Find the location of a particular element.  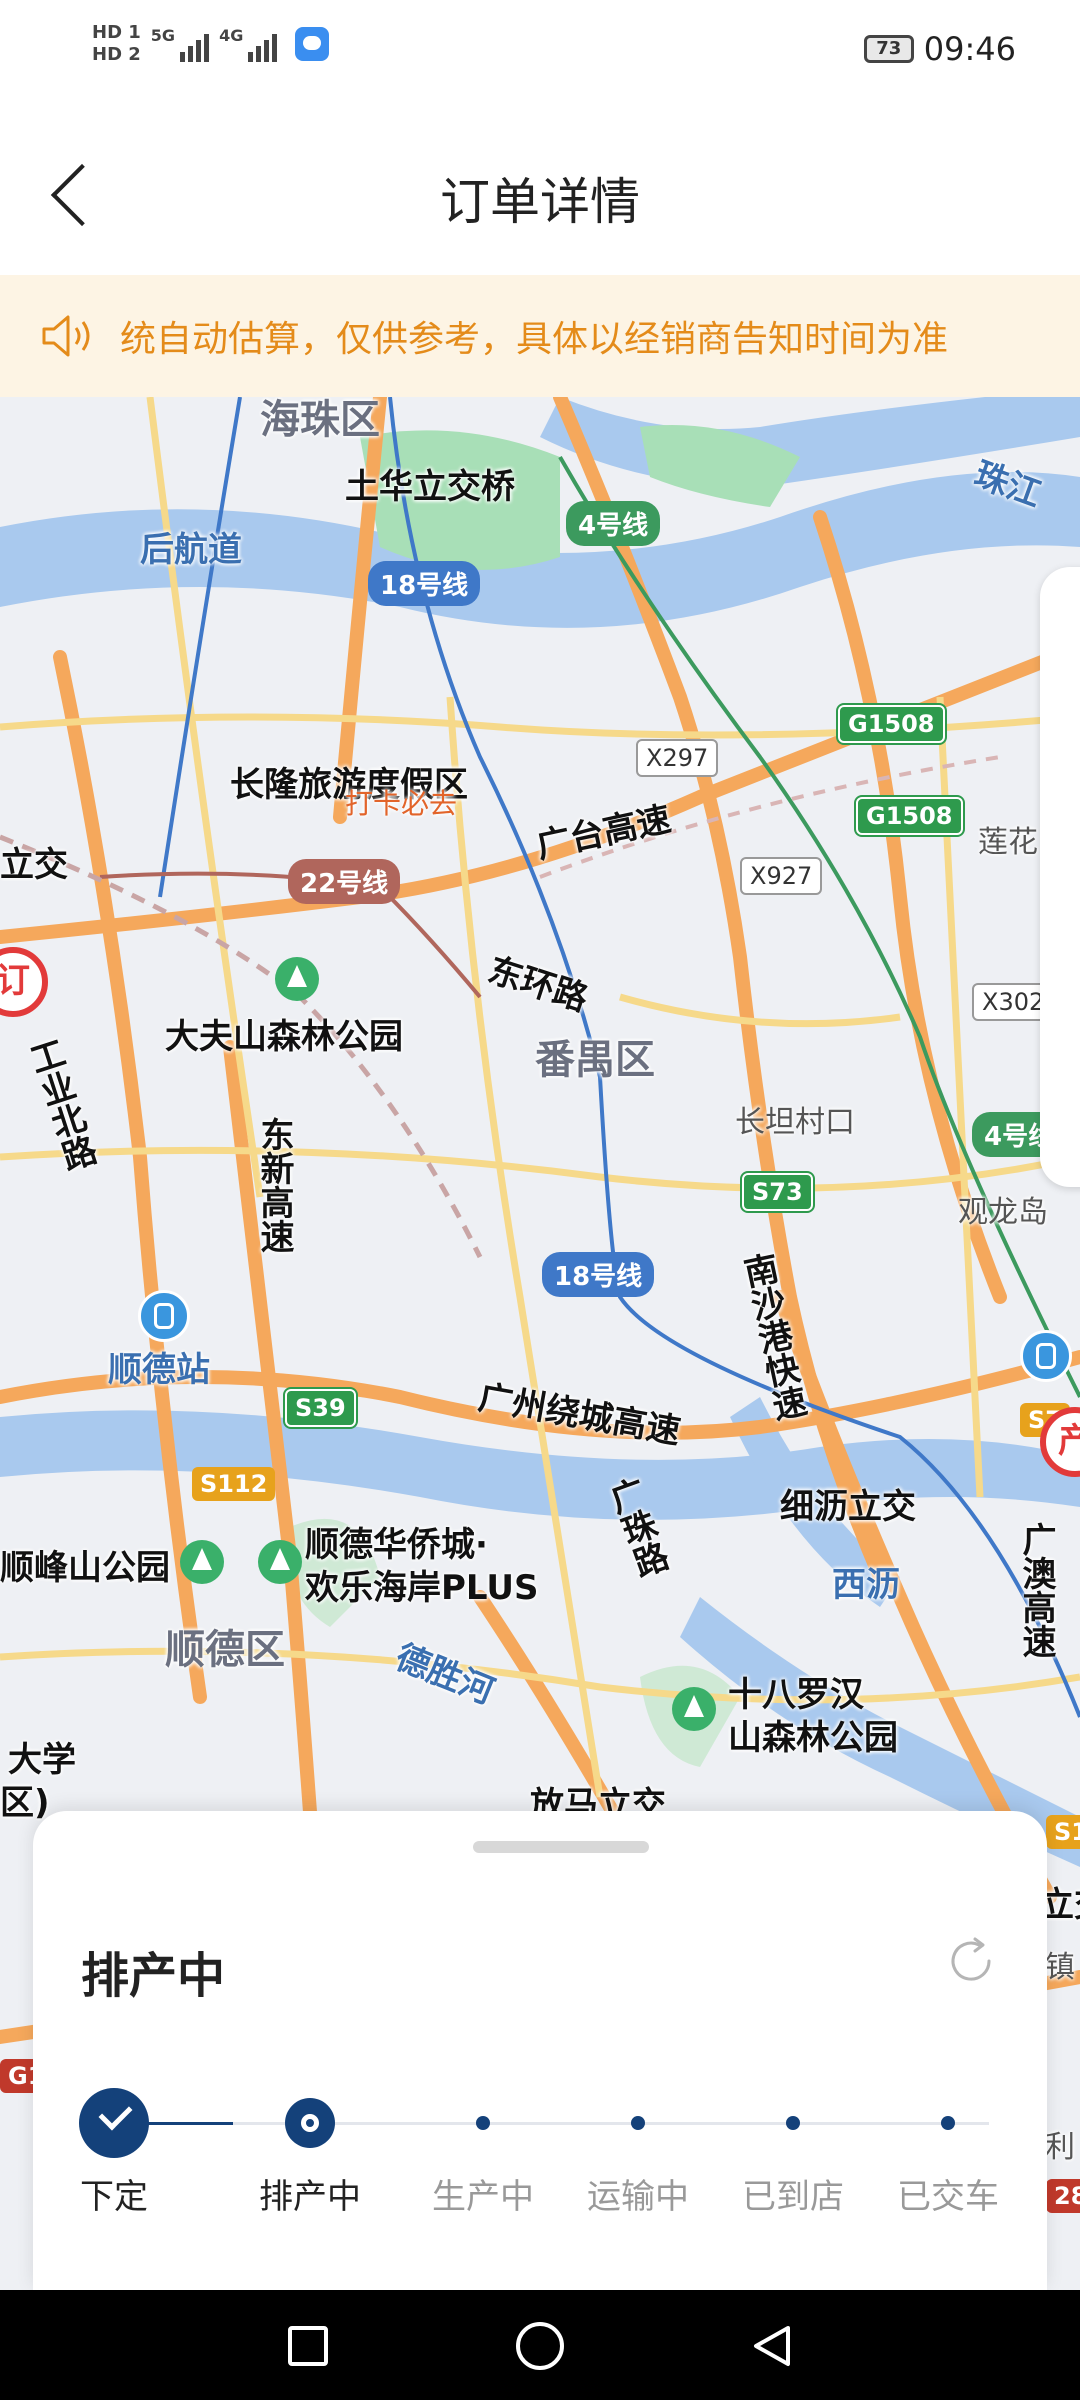

order-progress-stepper: 下定 排产中 生产中 运输中 已到店 已交车 is located at coordinates (540, 2167).